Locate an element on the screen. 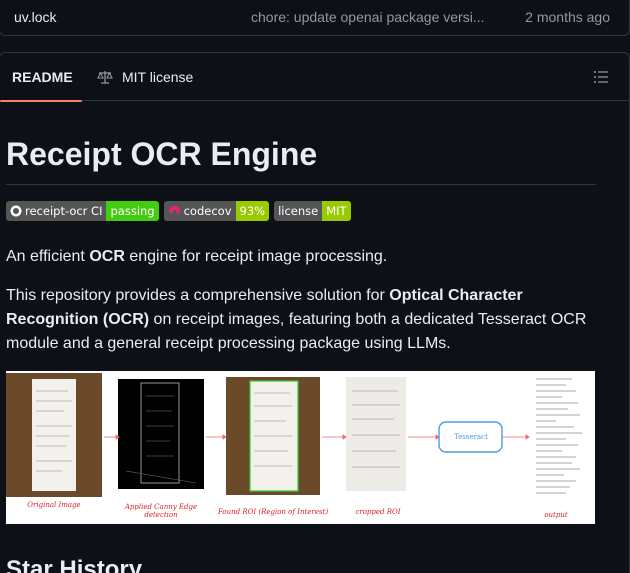 The image size is (630, 573). scale-icon is located at coordinates (105, 77).